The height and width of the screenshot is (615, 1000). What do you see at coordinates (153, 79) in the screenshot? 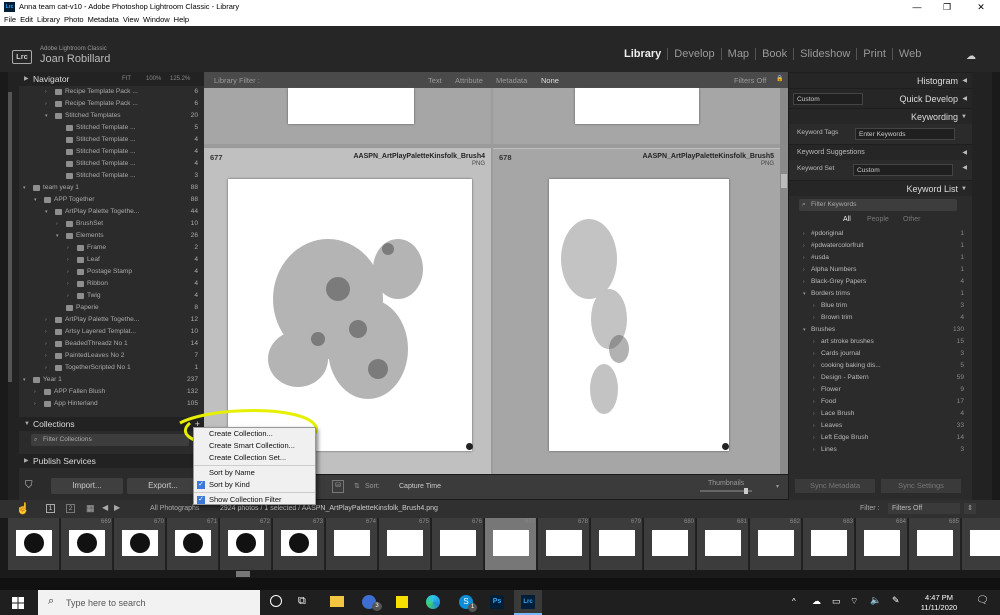
I see `zoom-100: 100%` at bounding box center [153, 79].